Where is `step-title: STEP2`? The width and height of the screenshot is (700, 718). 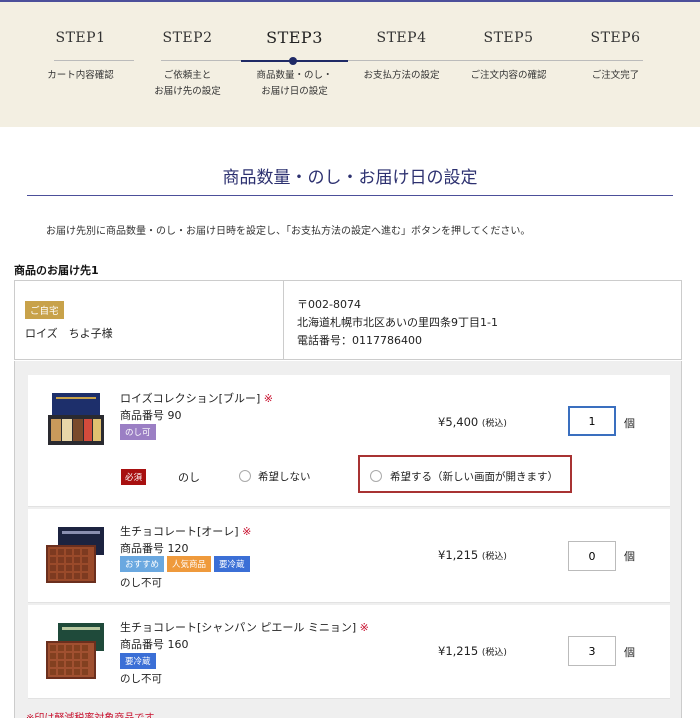 step-title: STEP2 is located at coordinates (187, 38).